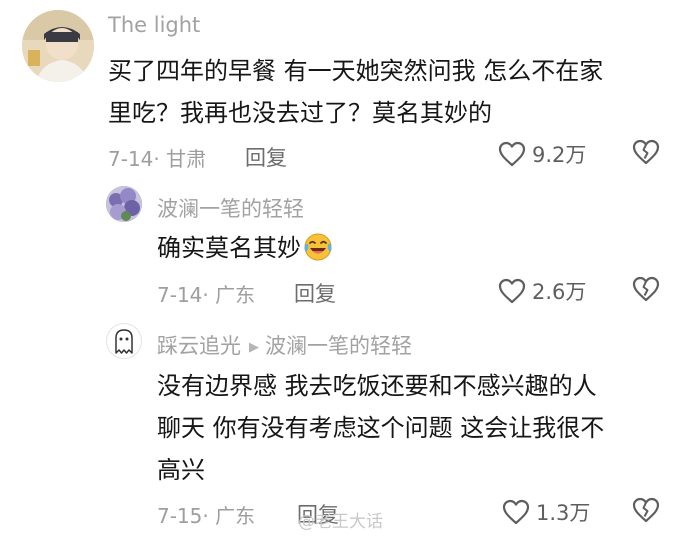 This screenshot has width=690, height=538. I want to click on comment-text-line: 里吃？我再也没去过了？莫名其妙的, so click(300, 113).